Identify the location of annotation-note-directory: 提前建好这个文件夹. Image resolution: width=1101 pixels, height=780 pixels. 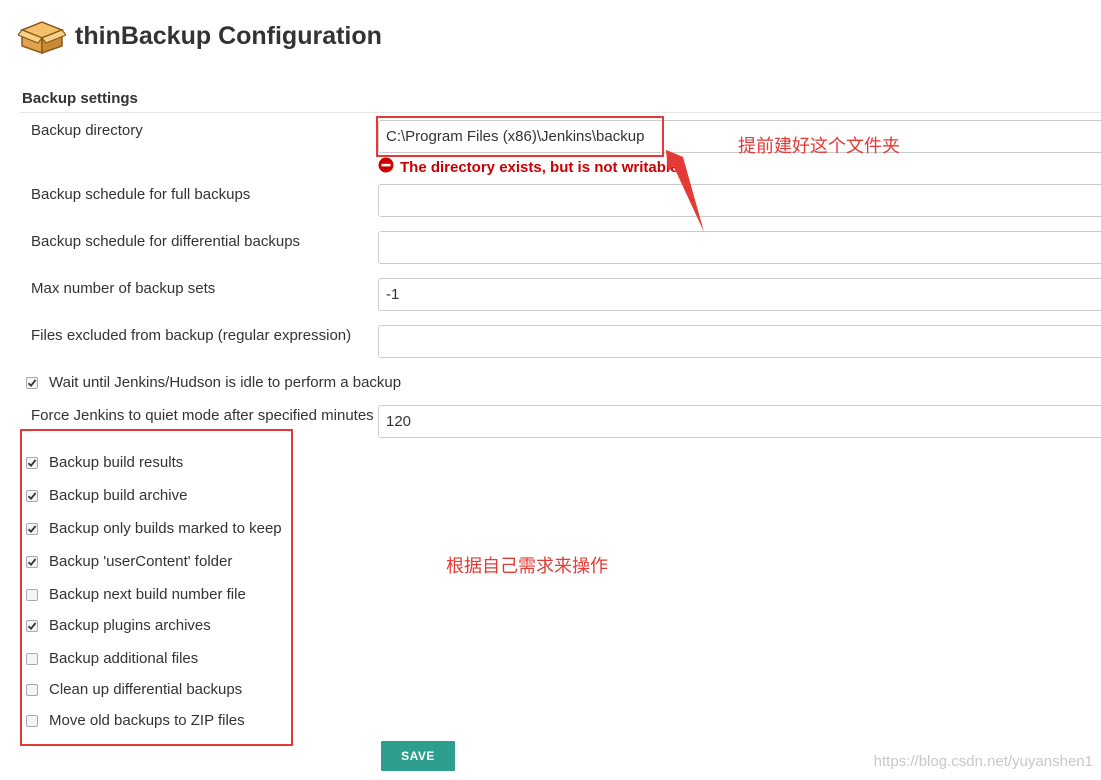
(819, 146).